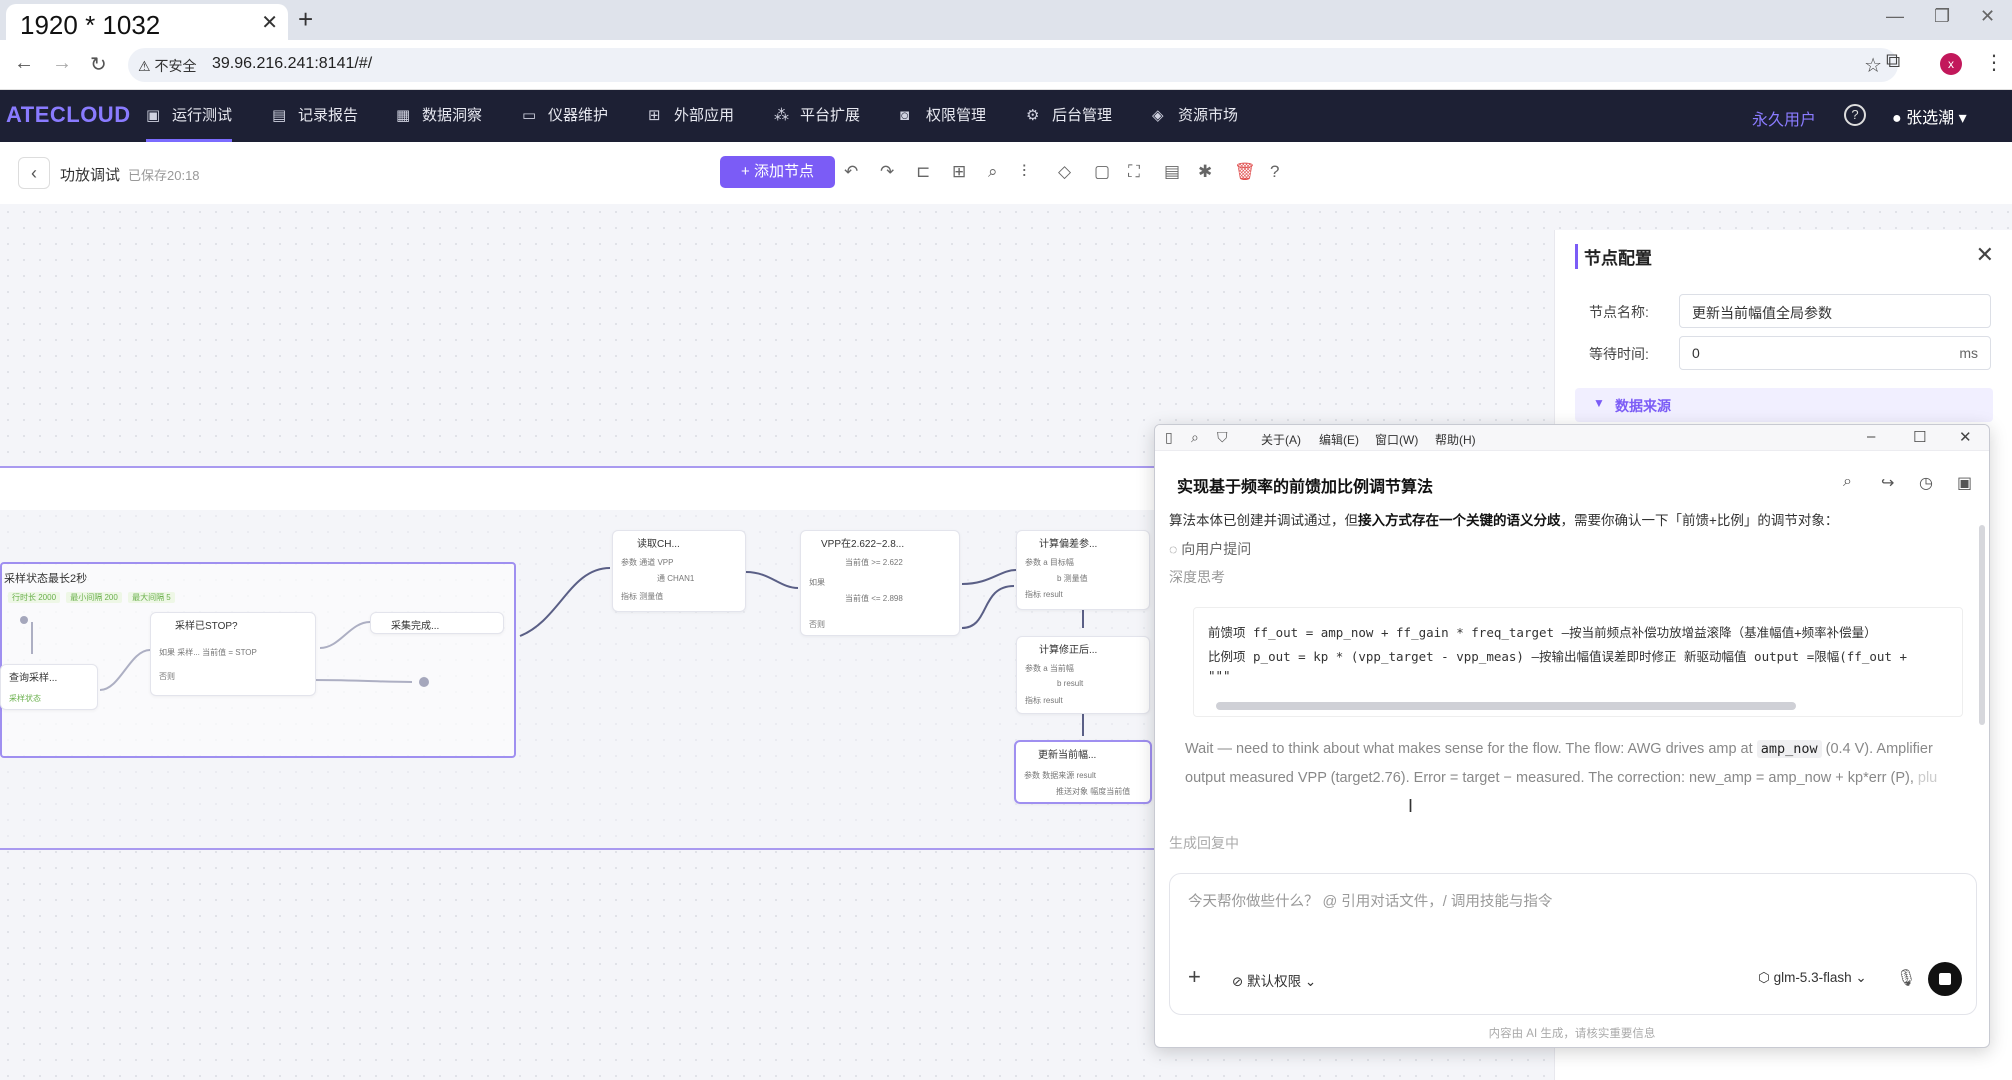 This screenshot has height=1080, width=2012. I want to click on node-name-input: 更新当前幅值全局参数, so click(1835, 311).